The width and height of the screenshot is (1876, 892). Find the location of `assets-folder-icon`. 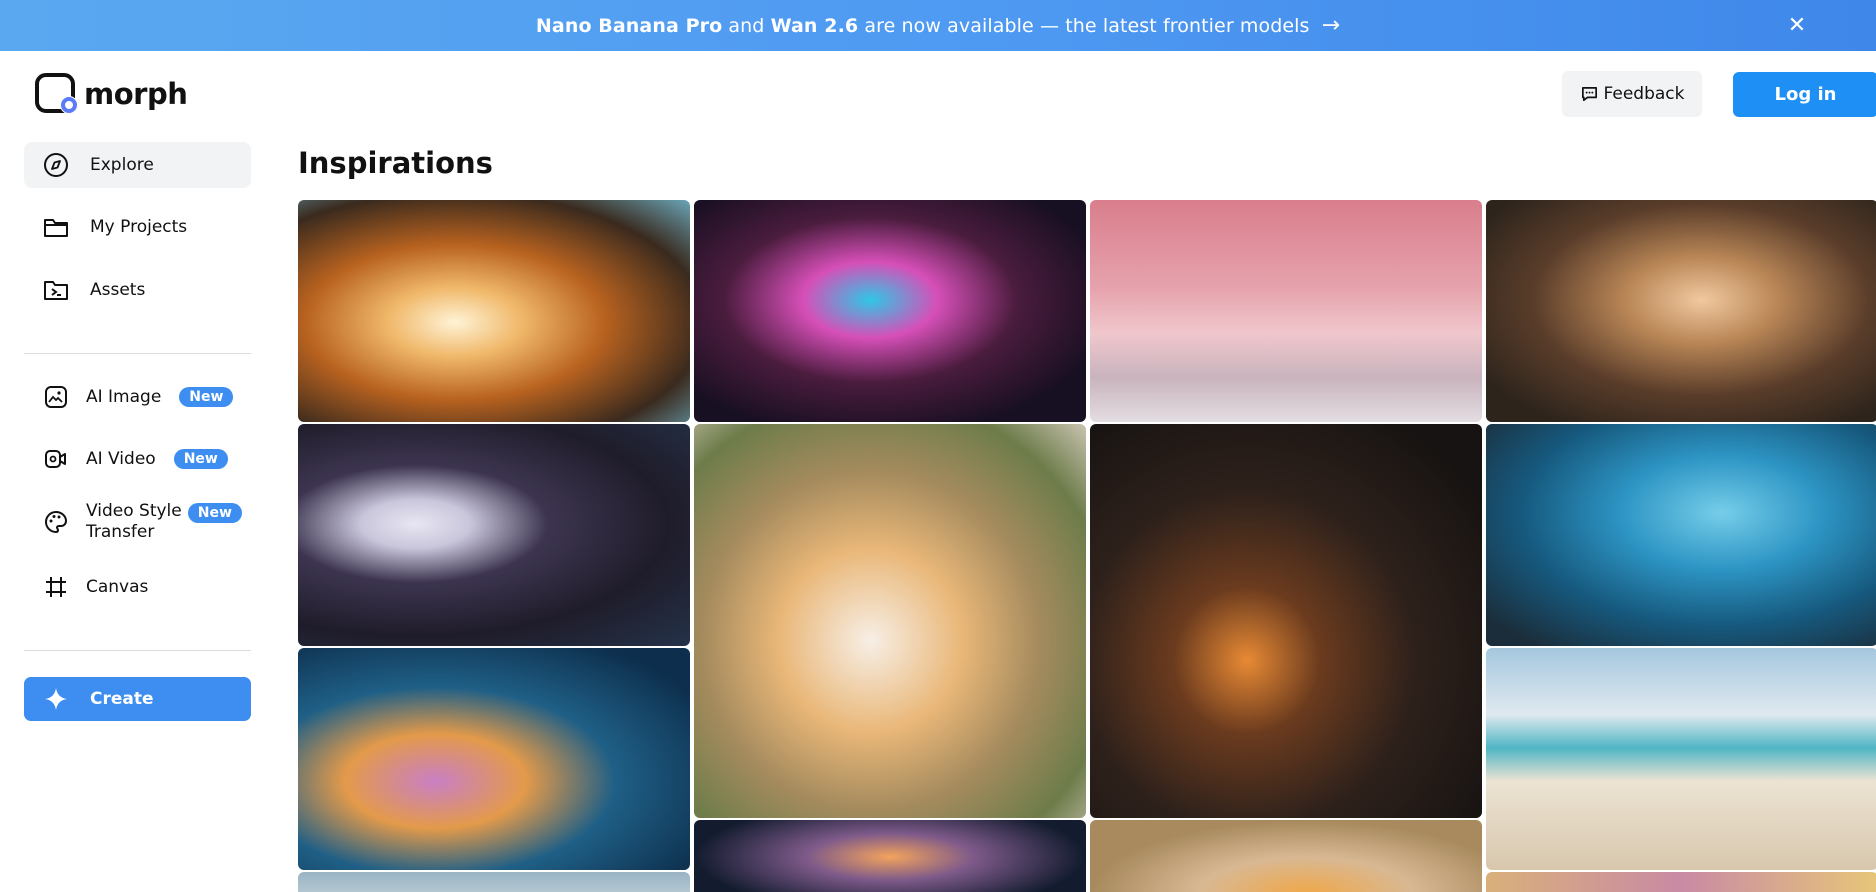

assets-folder-icon is located at coordinates (56, 290).